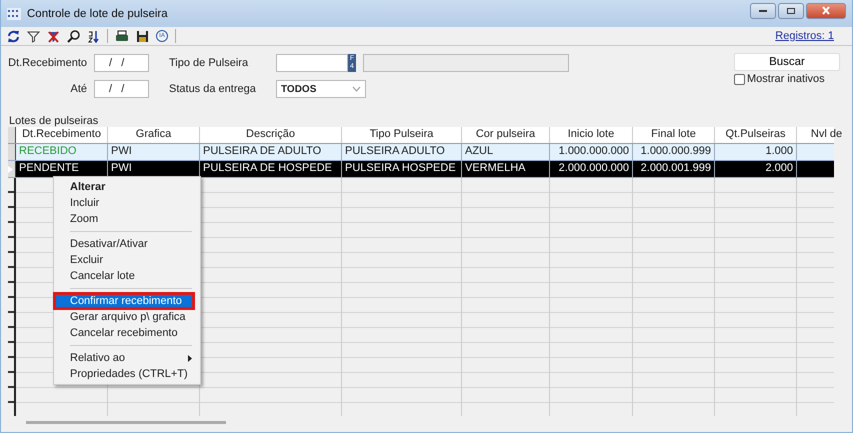  Describe the element at coordinates (402, 135) in the screenshot. I see `column-header: Tipo Pulseira` at that location.